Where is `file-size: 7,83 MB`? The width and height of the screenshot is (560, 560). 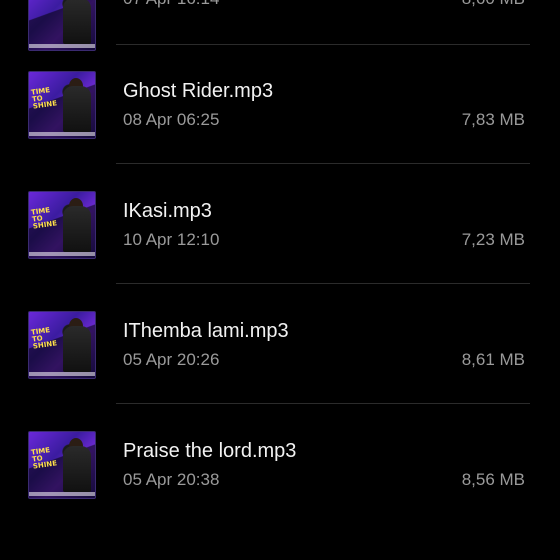
file-size: 7,83 MB is located at coordinates (493, 119).